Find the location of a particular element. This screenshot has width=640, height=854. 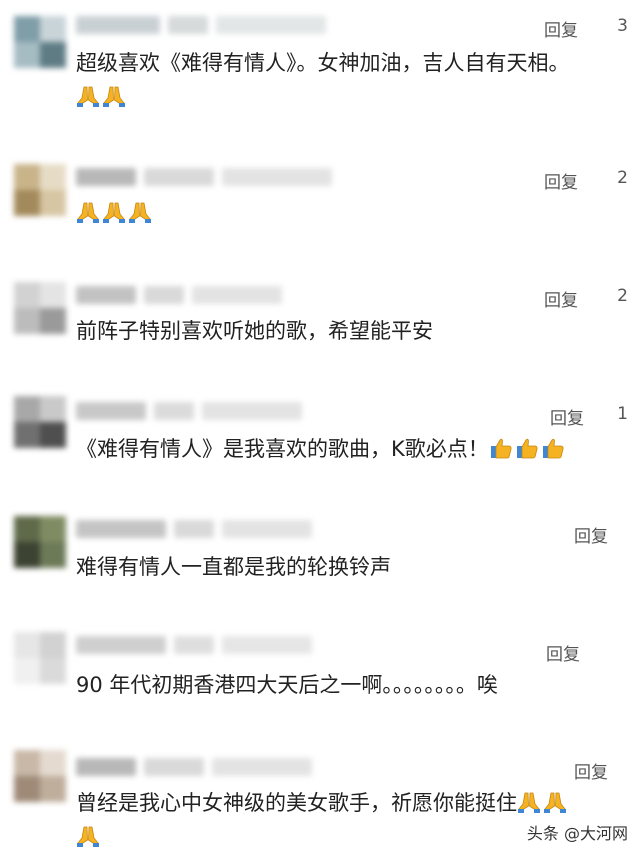

comment-item: 回复 1 《难得有情人》是我喜欢的歌曲，K歌必点！ is located at coordinates (320, 439).